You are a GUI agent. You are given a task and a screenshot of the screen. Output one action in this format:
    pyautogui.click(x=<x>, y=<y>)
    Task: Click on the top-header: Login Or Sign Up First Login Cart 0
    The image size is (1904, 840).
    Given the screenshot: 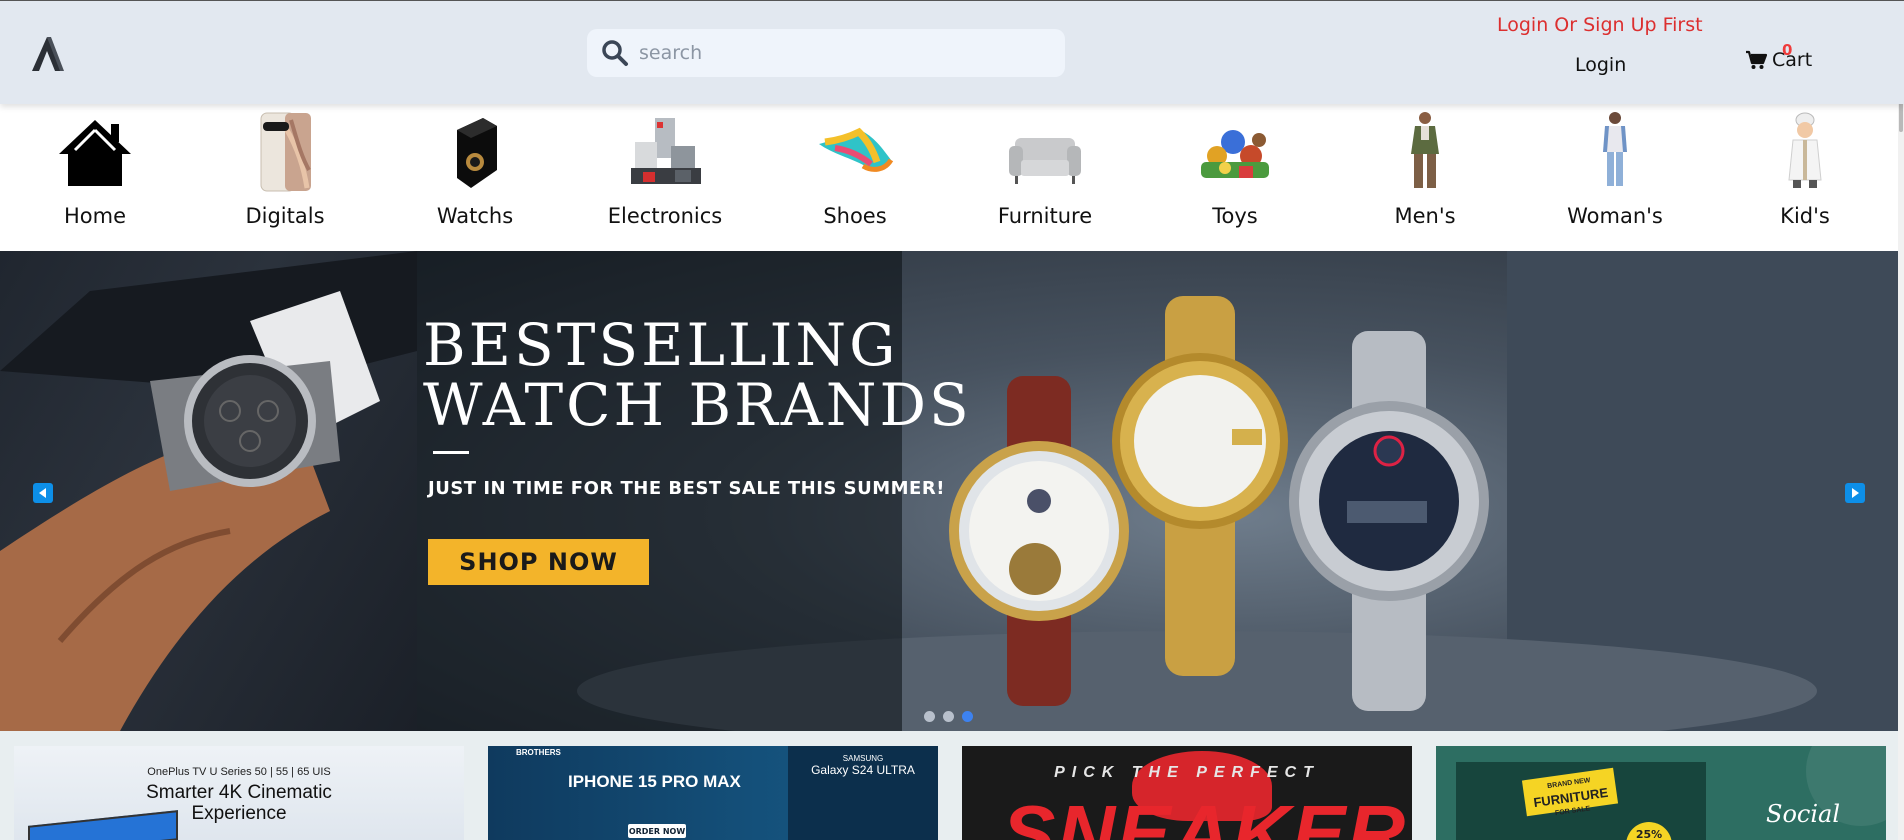 What is the action you would take?
    pyautogui.click(x=952, y=52)
    